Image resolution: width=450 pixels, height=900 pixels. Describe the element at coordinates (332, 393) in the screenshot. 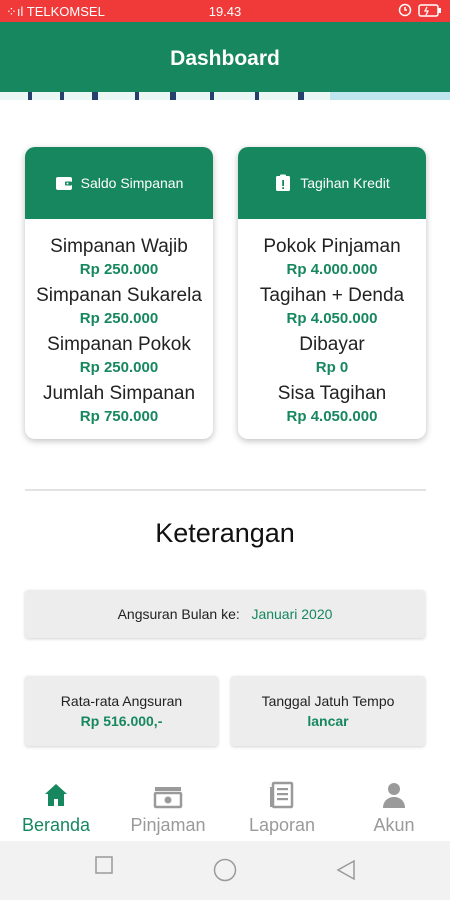

I see `credit-label-remaining: Sisa Tagihan` at that location.